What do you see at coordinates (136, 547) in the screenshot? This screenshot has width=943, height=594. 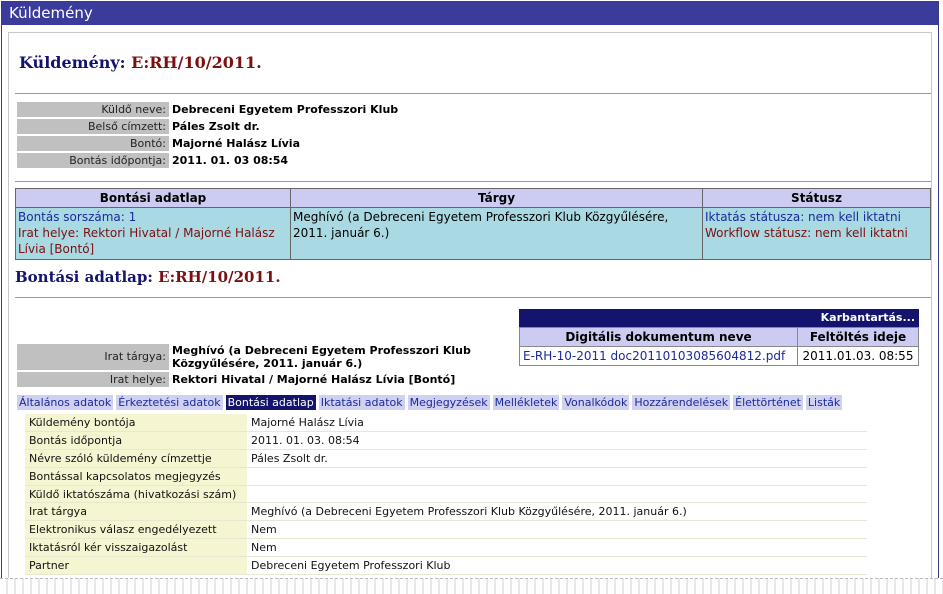 I see `detail-label: Iktatásról kér visszaigazolást` at bounding box center [136, 547].